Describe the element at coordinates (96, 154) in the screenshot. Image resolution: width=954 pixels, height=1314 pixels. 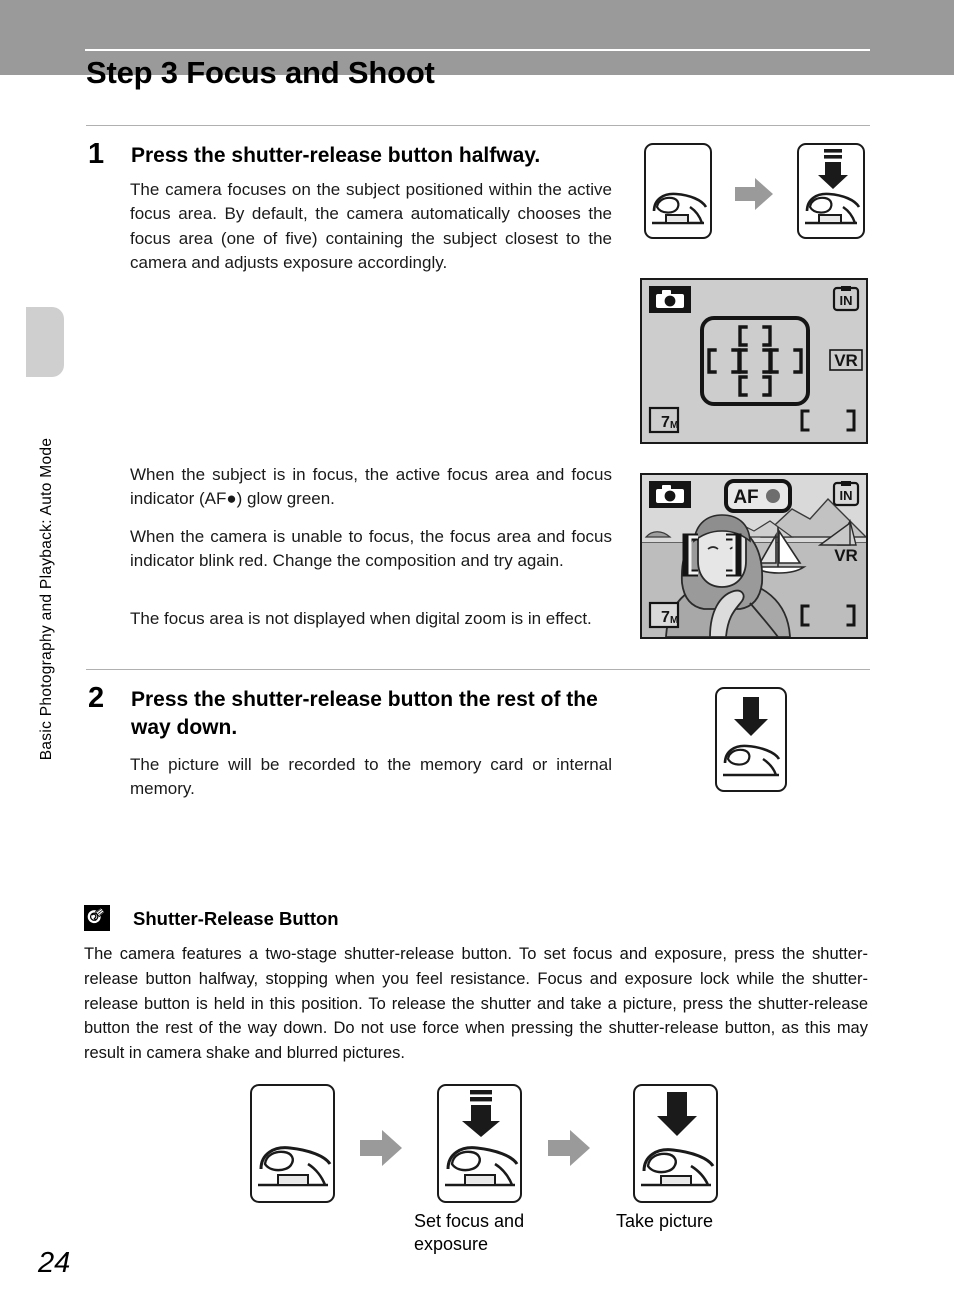
I see `step-1-number: 1` at that location.